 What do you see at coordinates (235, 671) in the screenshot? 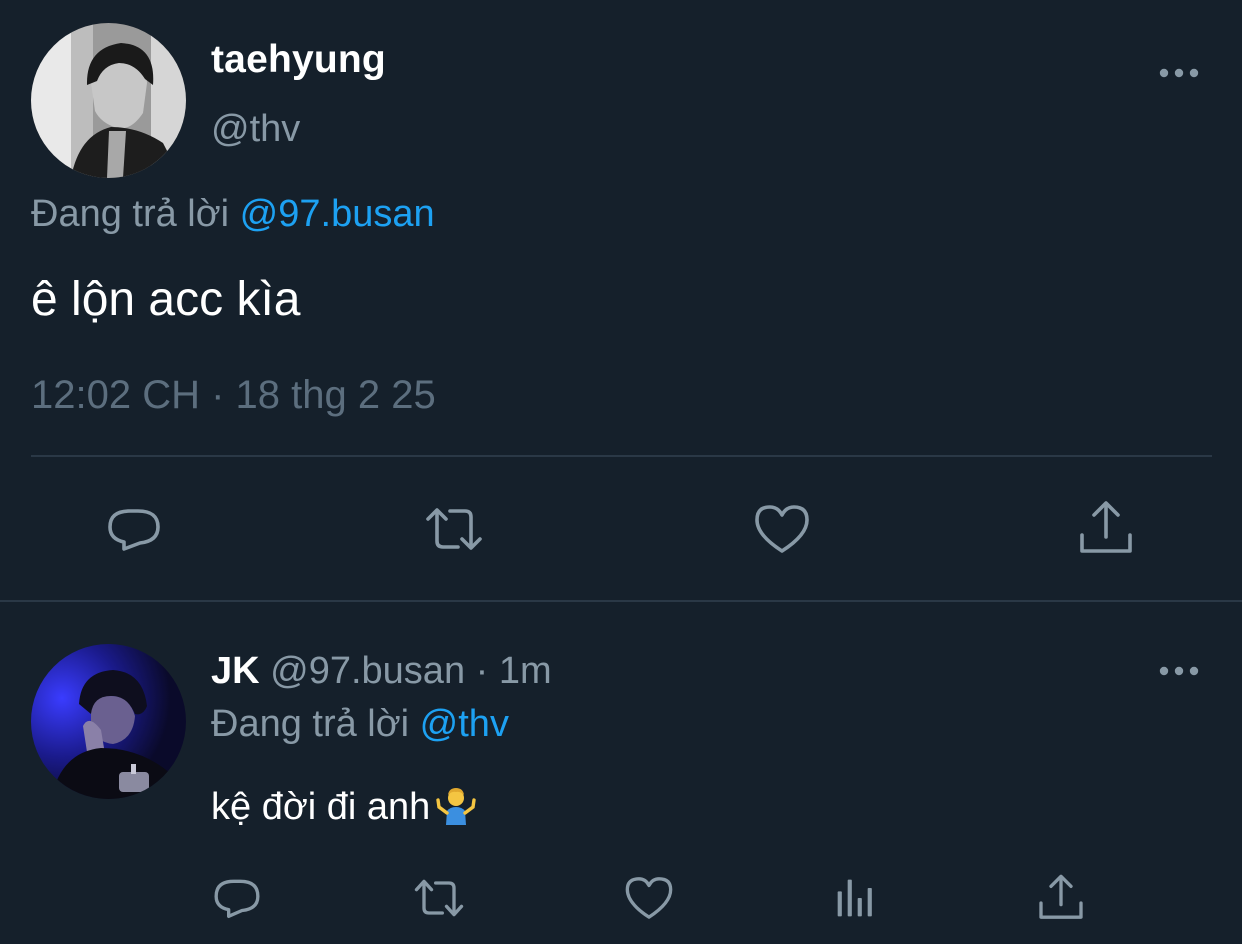
I see `author-name: JK` at bounding box center [235, 671].